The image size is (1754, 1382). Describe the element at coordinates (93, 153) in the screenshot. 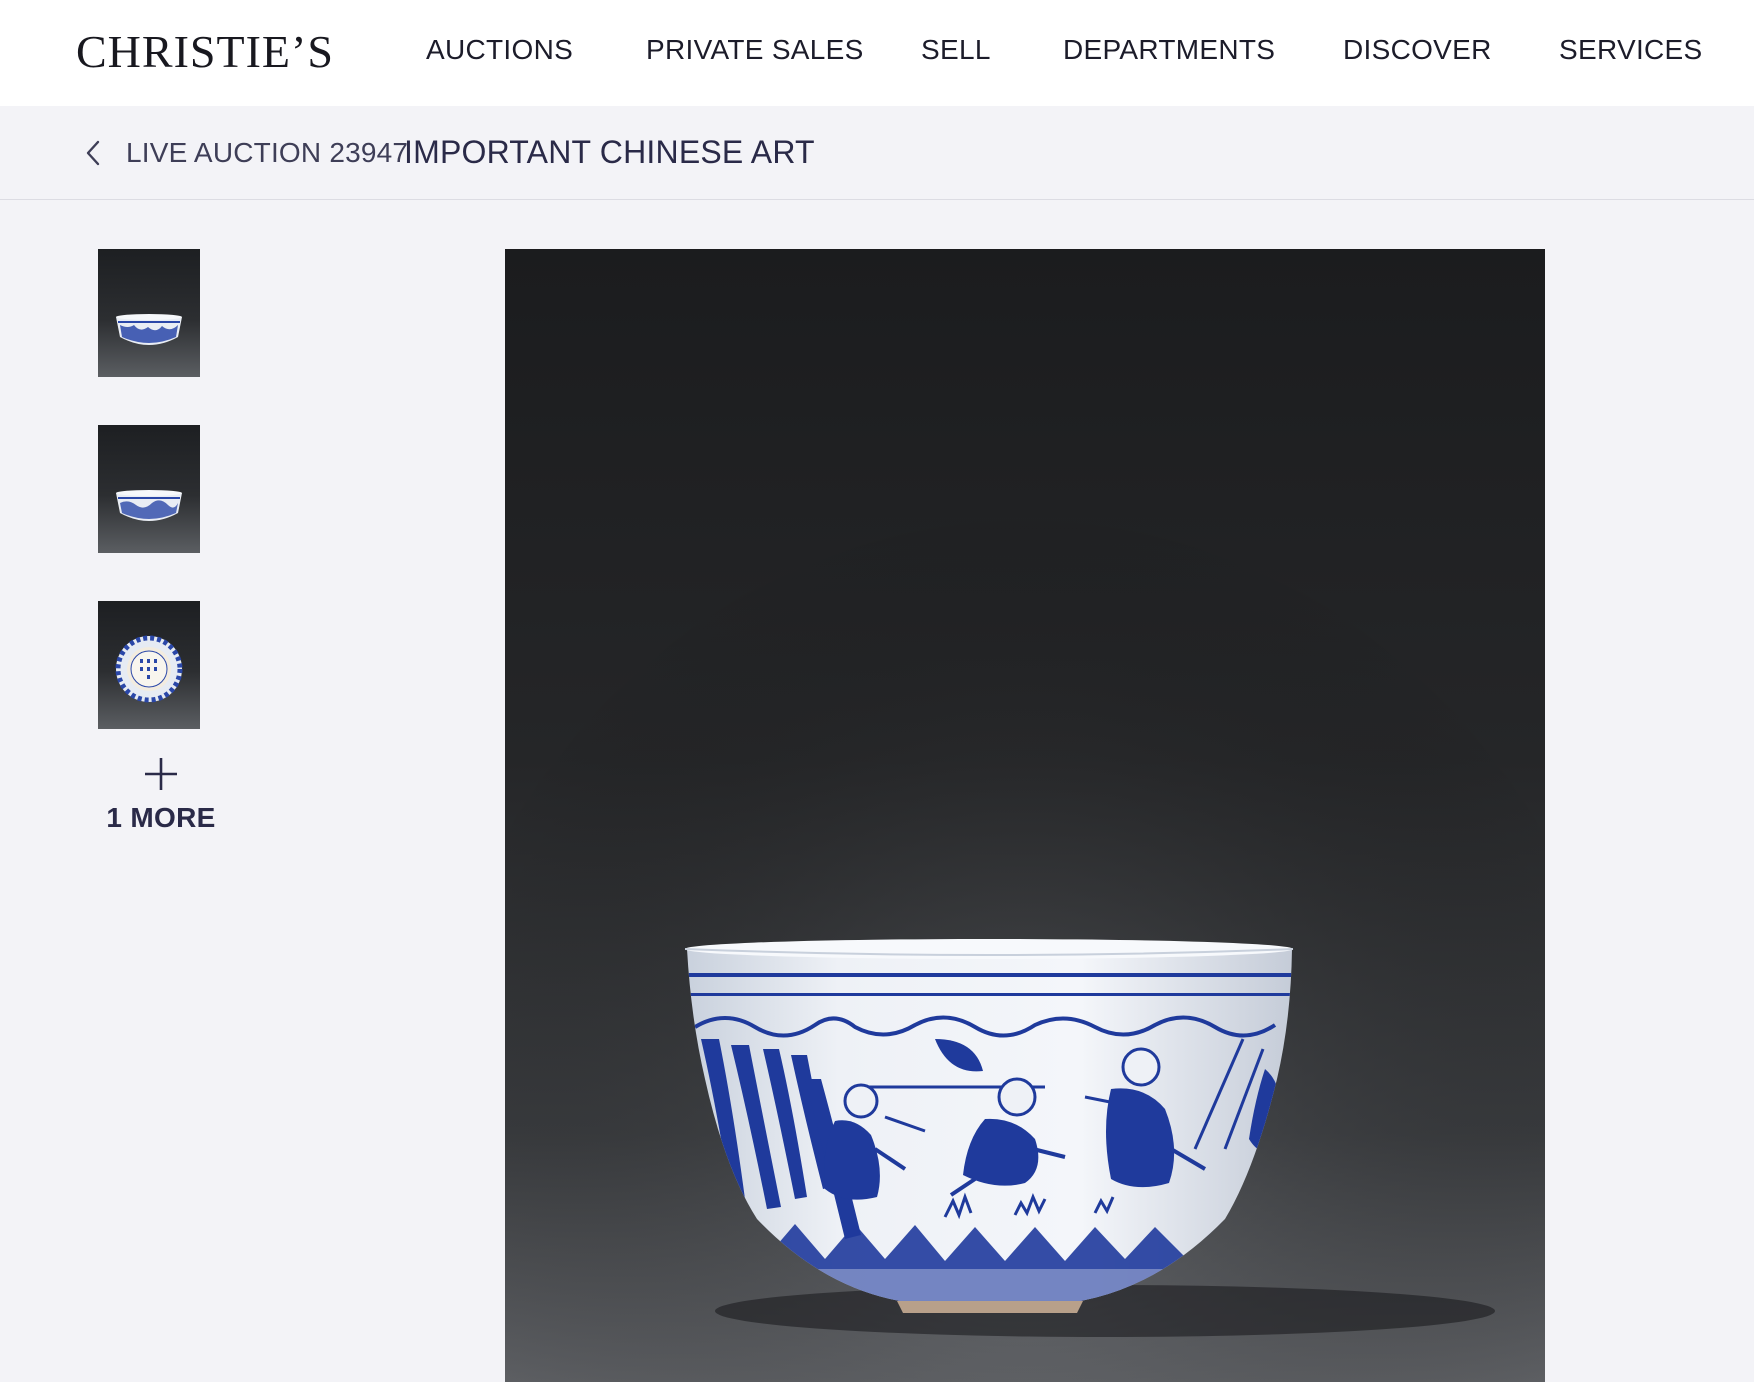

I see `chevron-left-icon` at that location.